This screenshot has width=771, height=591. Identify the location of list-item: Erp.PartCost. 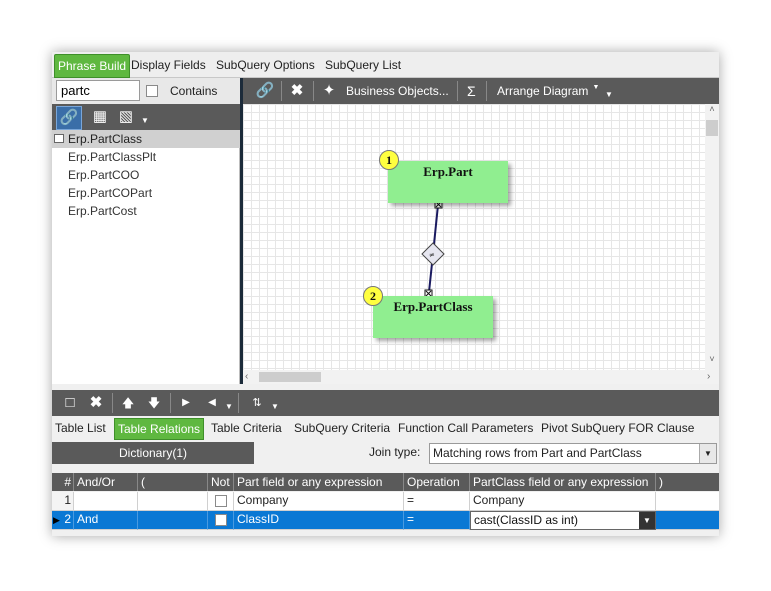
(151, 211).